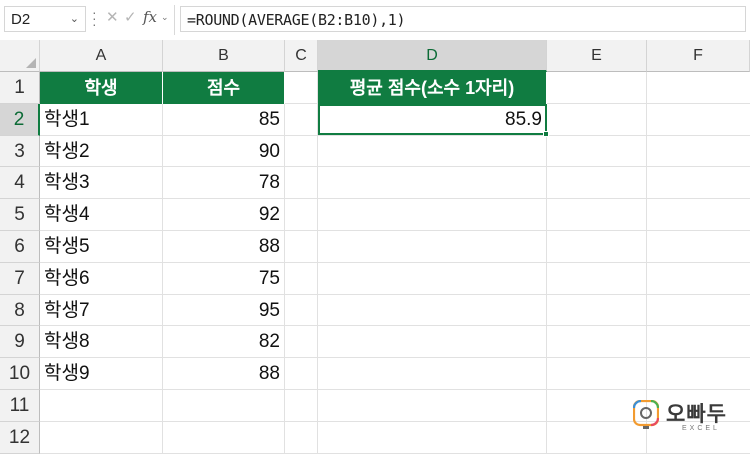 The width and height of the screenshot is (750, 454). I want to click on column-header-e: E, so click(597, 56).